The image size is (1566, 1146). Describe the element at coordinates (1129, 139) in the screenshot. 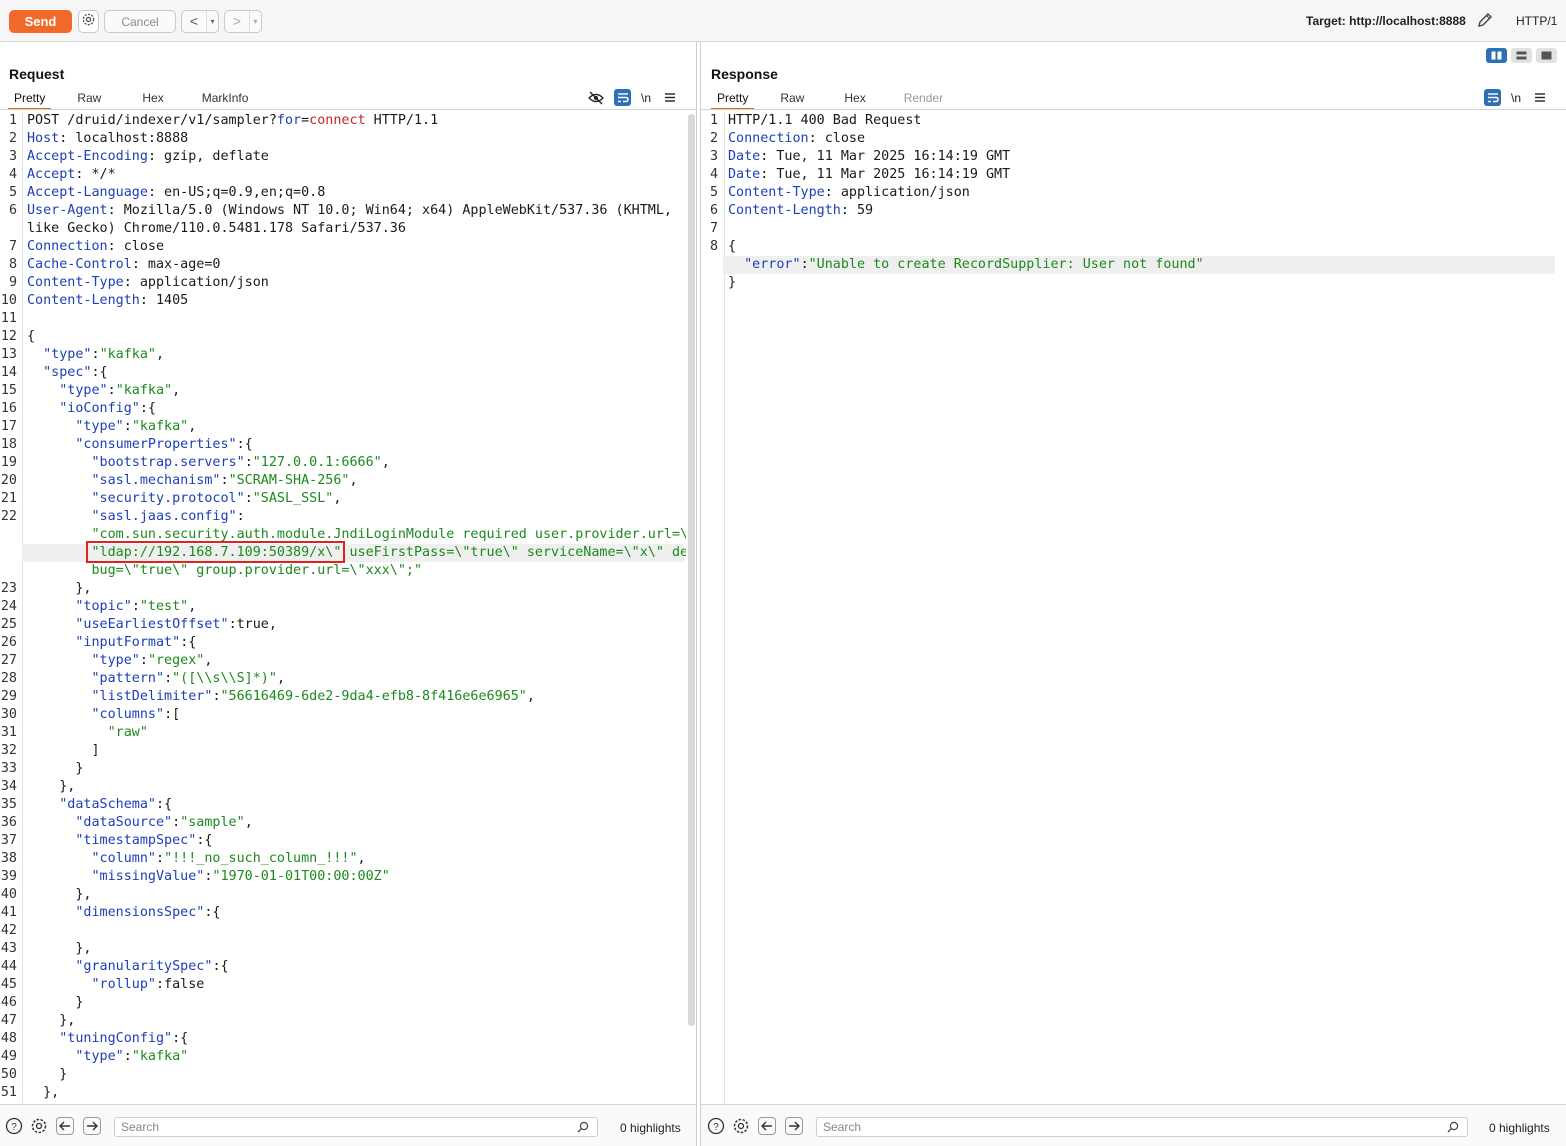

I see `code-line: 2 Connection: close` at that location.